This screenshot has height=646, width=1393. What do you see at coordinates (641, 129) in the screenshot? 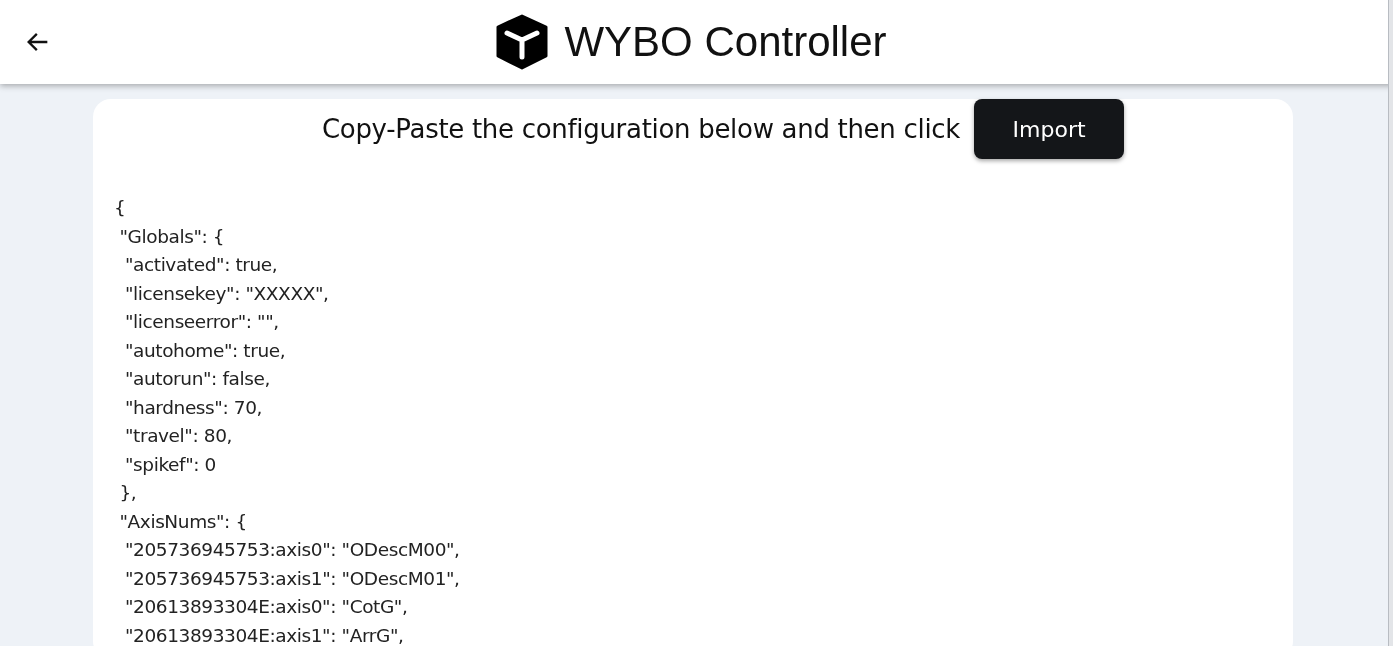
I see `instruction-text: Copy-Paste the configuration below and then click` at bounding box center [641, 129].